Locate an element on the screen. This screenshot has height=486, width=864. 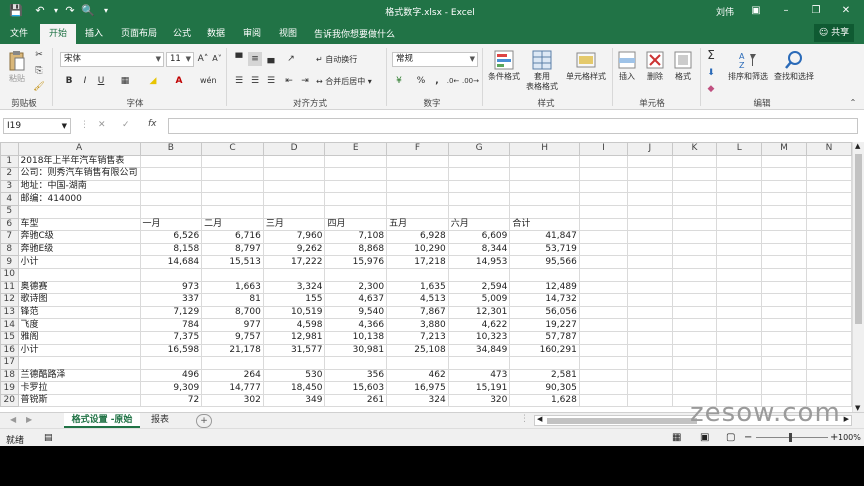
grid-cell: 4,366 is located at coordinates (356, 325).